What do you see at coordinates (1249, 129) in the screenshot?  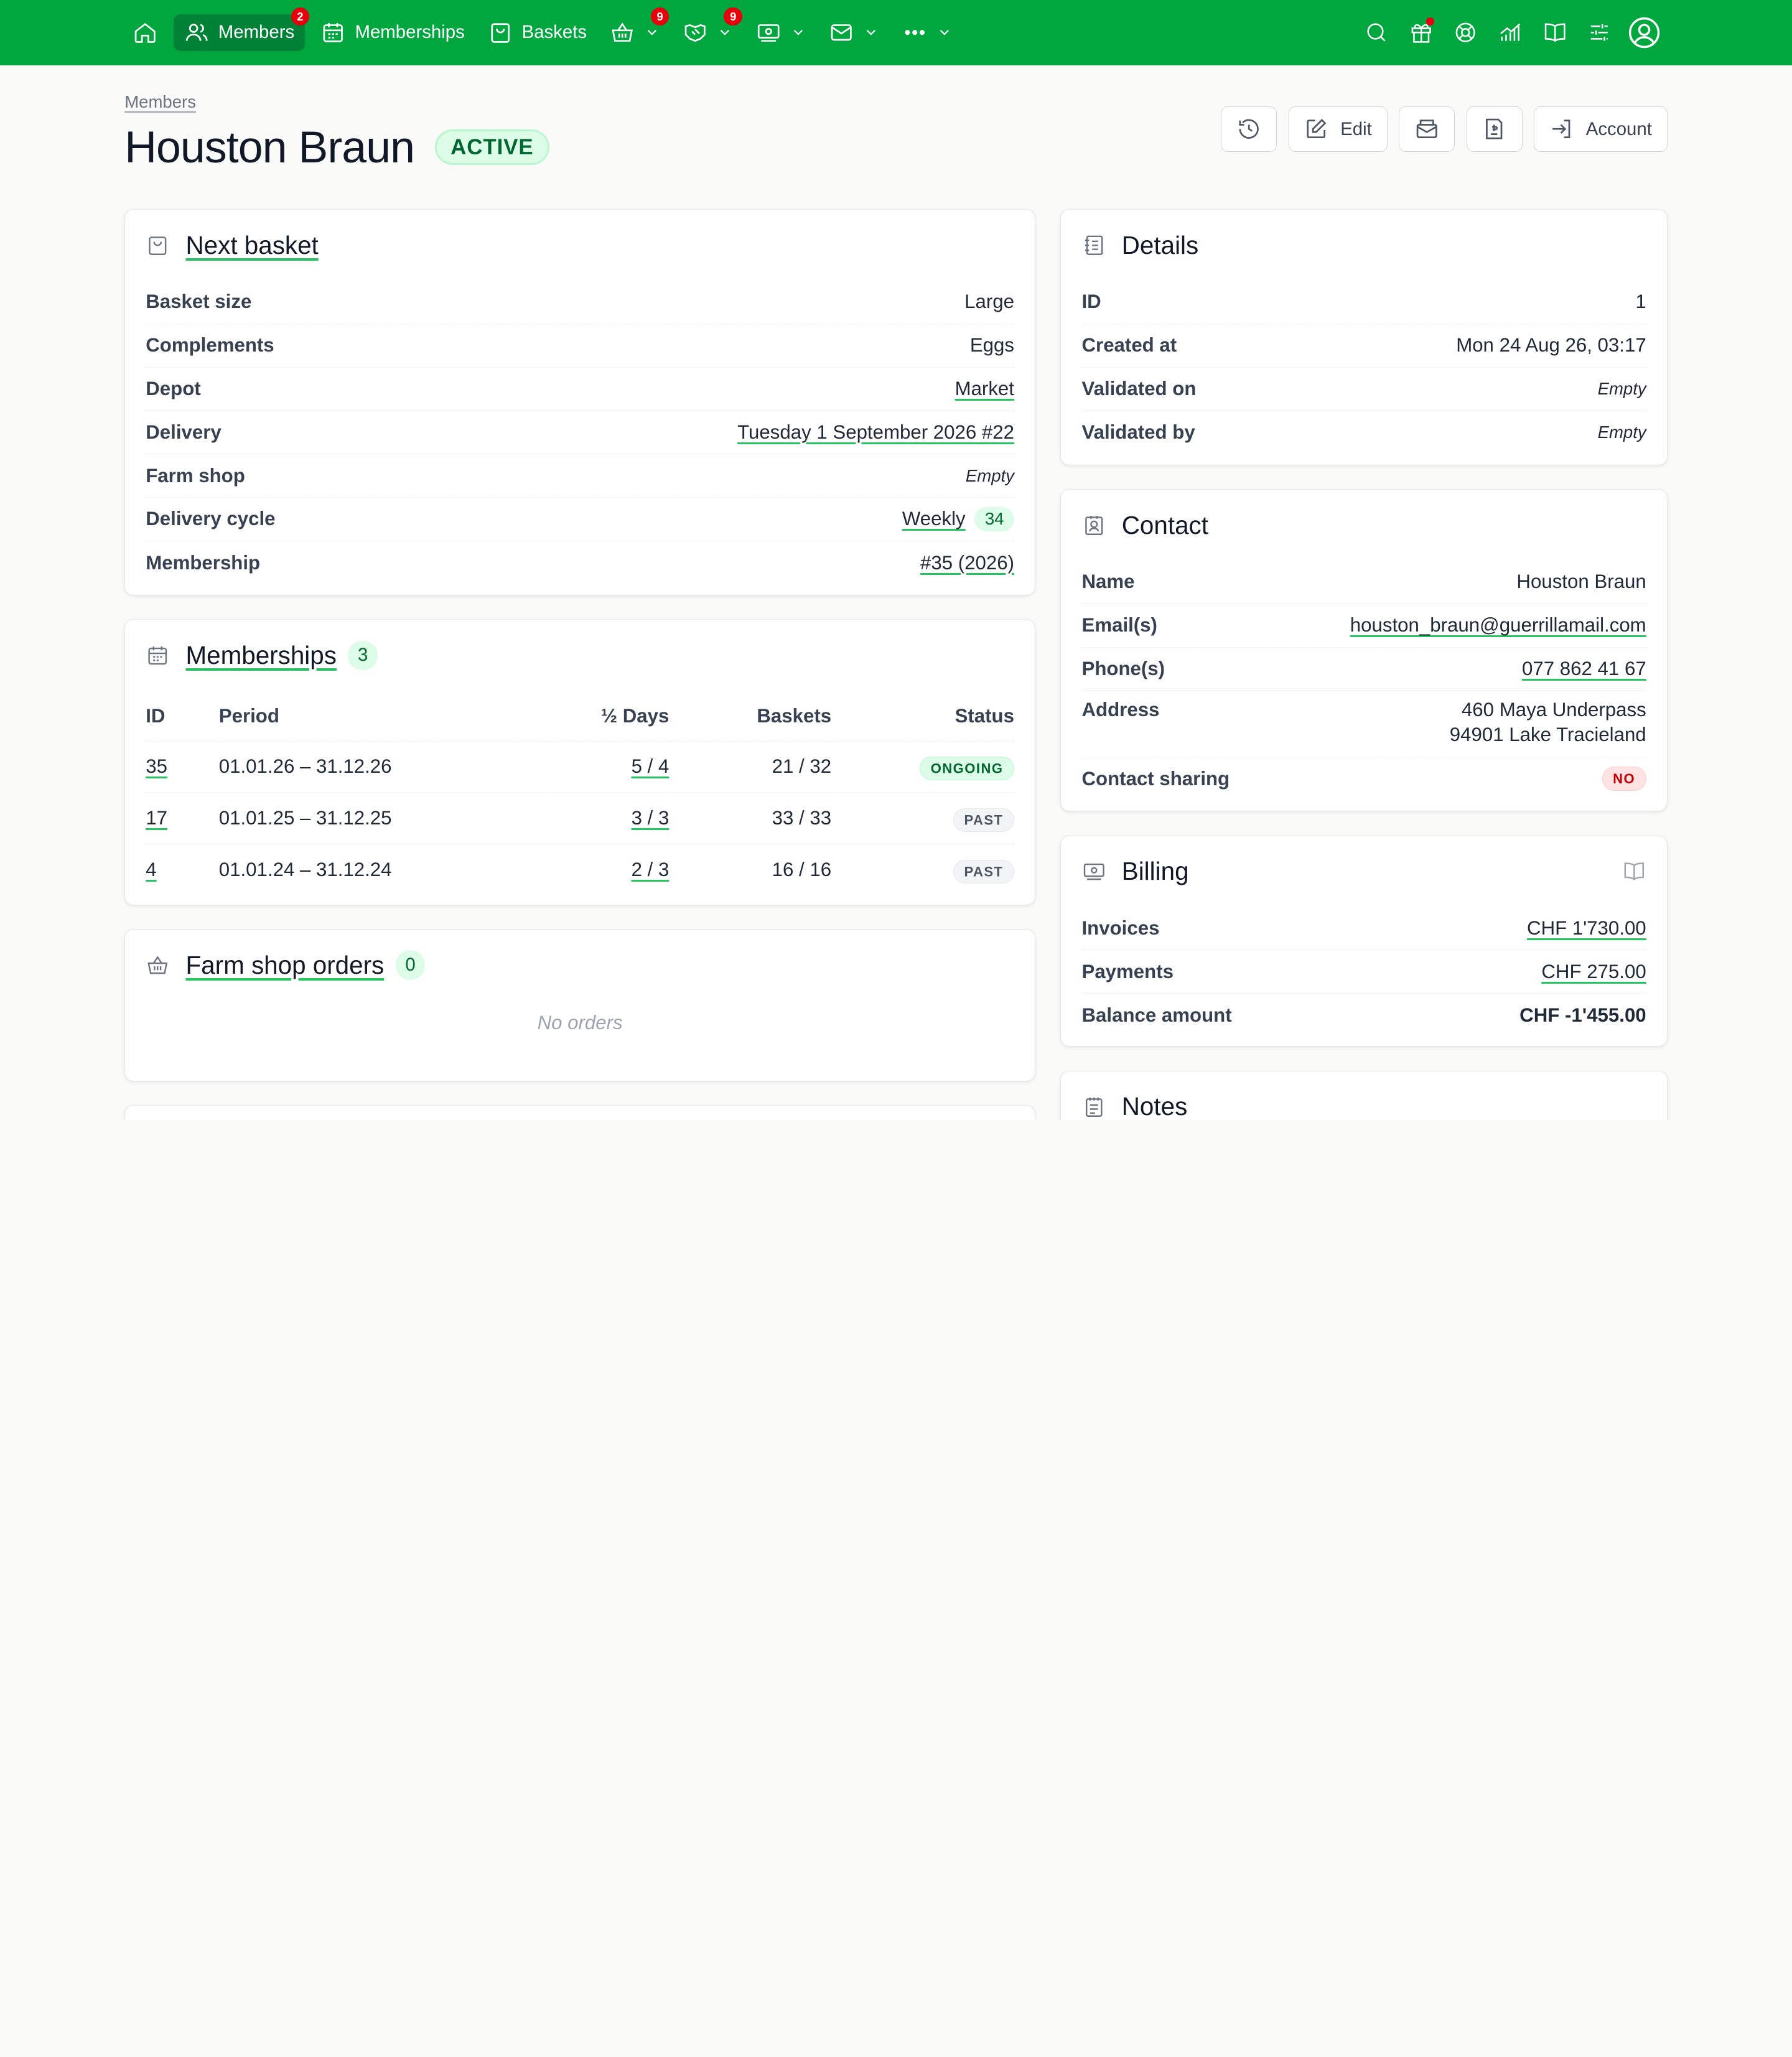 I see `history-button` at bounding box center [1249, 129].